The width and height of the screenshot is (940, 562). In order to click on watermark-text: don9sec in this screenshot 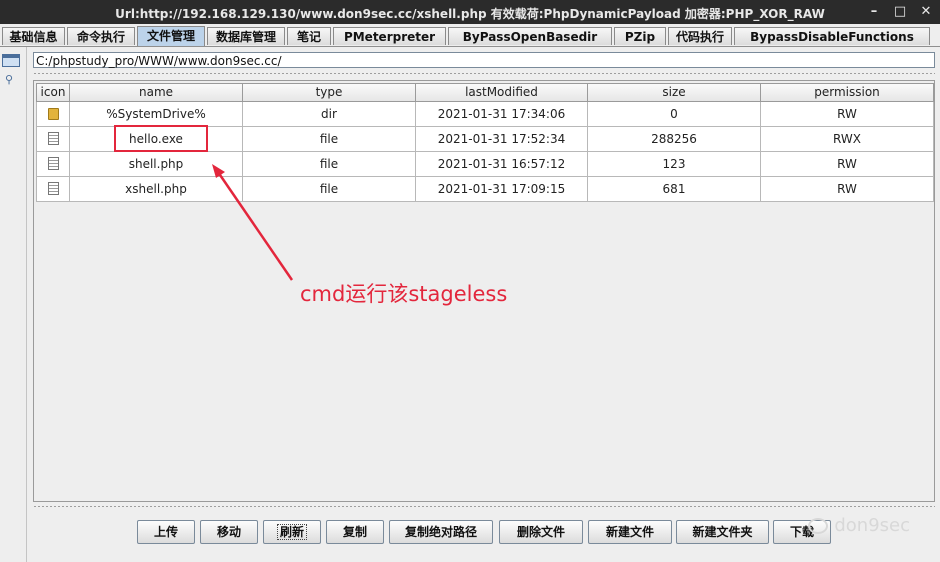, I will do `click(872, 525)`.